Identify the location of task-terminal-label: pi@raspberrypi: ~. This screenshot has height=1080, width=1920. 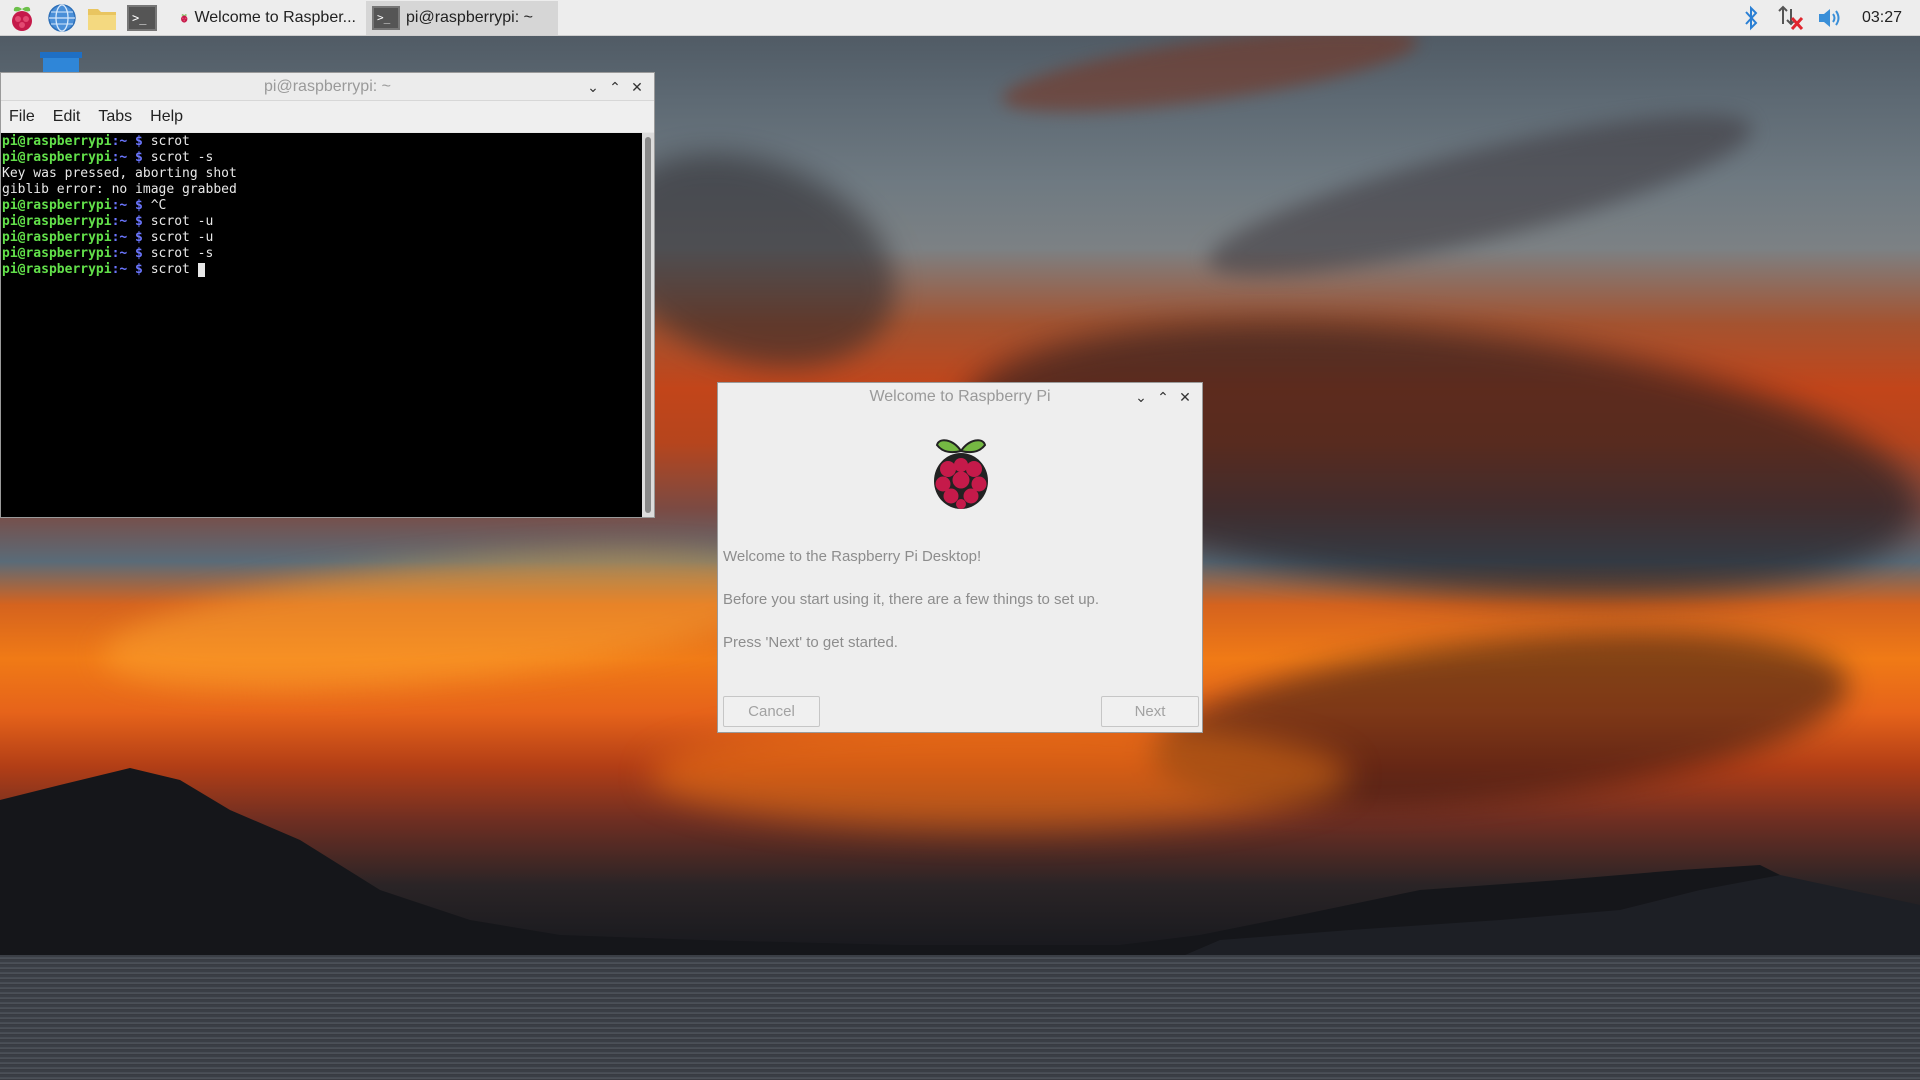
(469, 17).